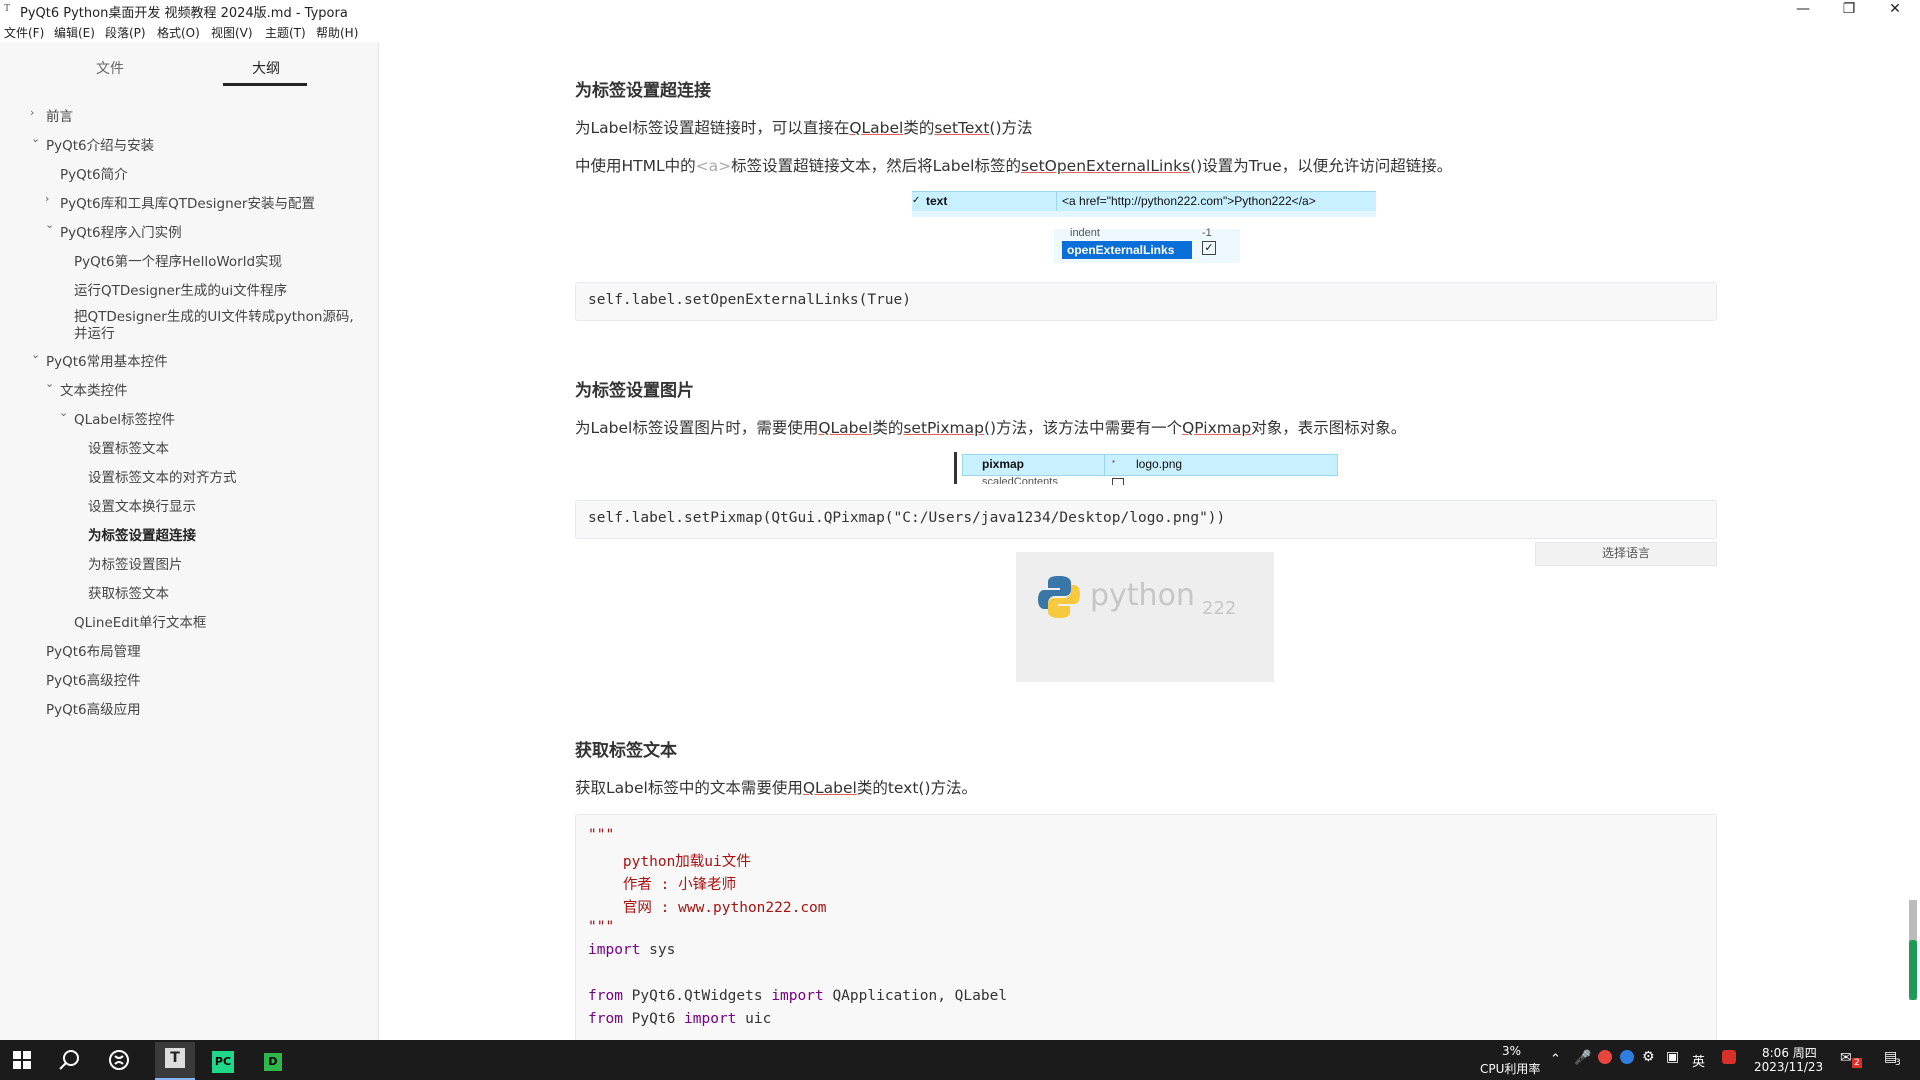  Describe the element at coordinates (178, 32) in the screenshot. I see `menu-format: 格式(O)` at that location.